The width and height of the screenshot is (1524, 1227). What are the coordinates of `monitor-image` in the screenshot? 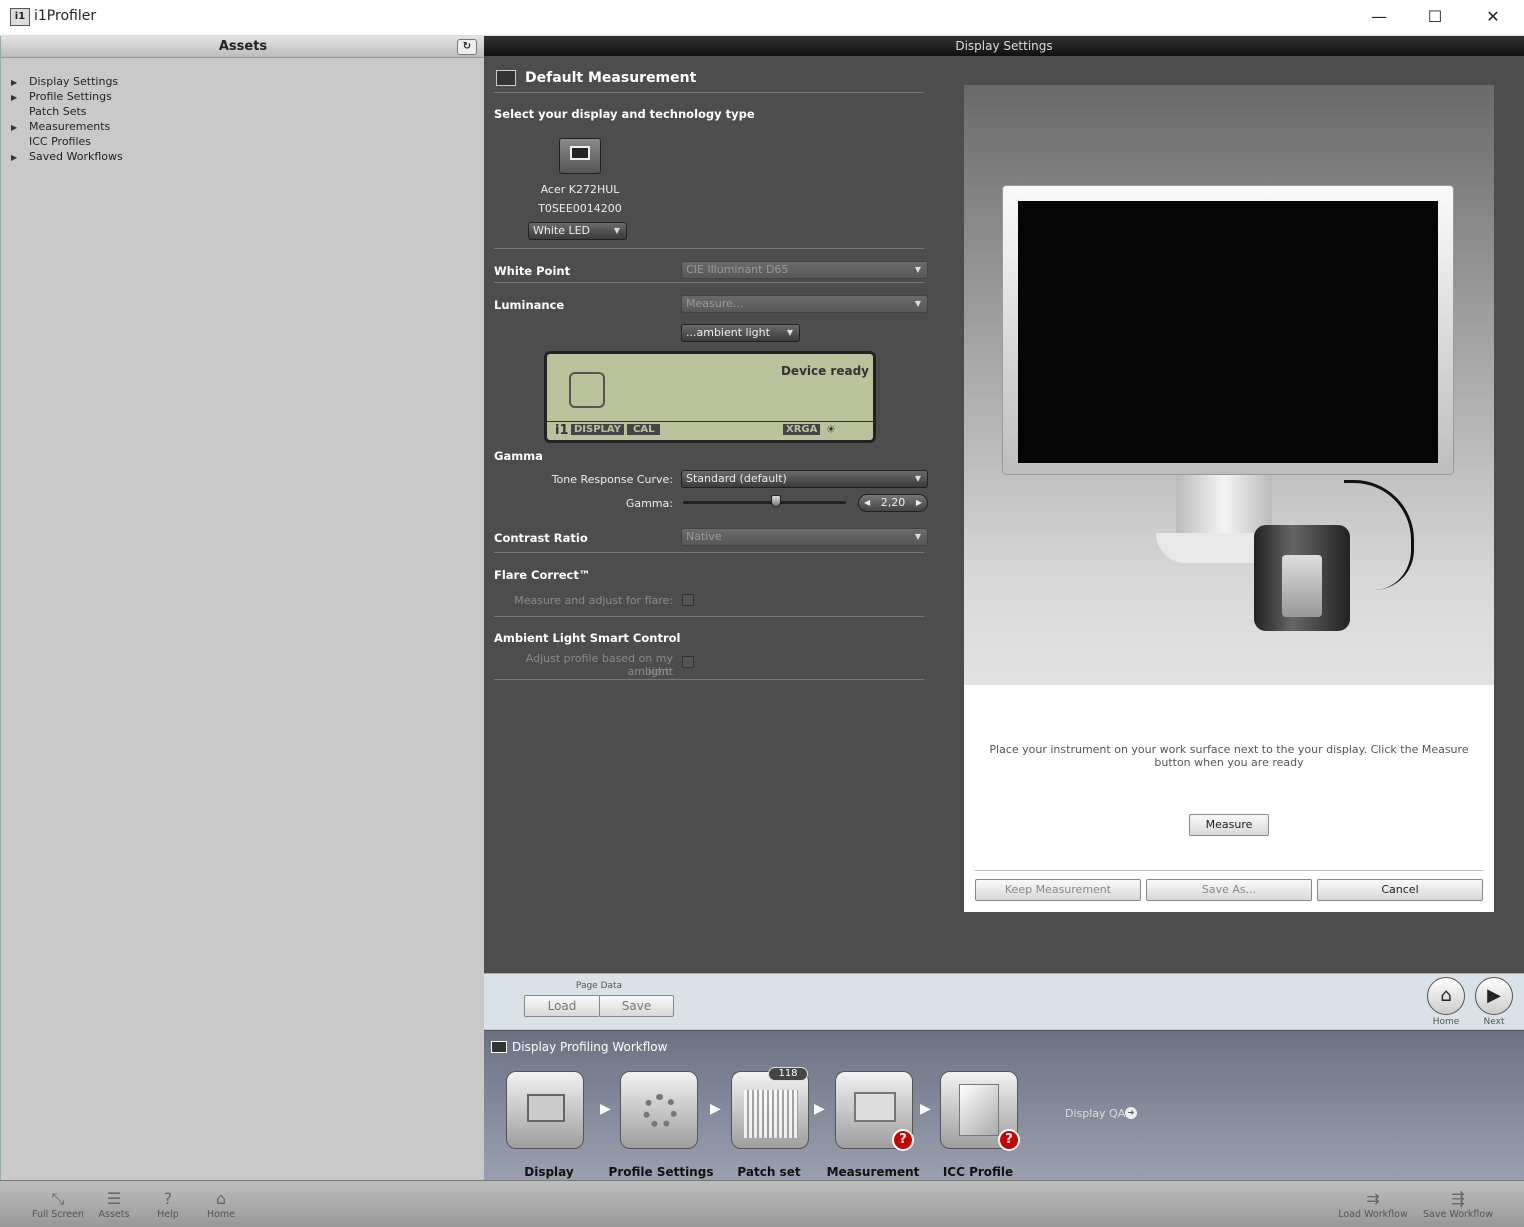 It's located at (1228, 330).